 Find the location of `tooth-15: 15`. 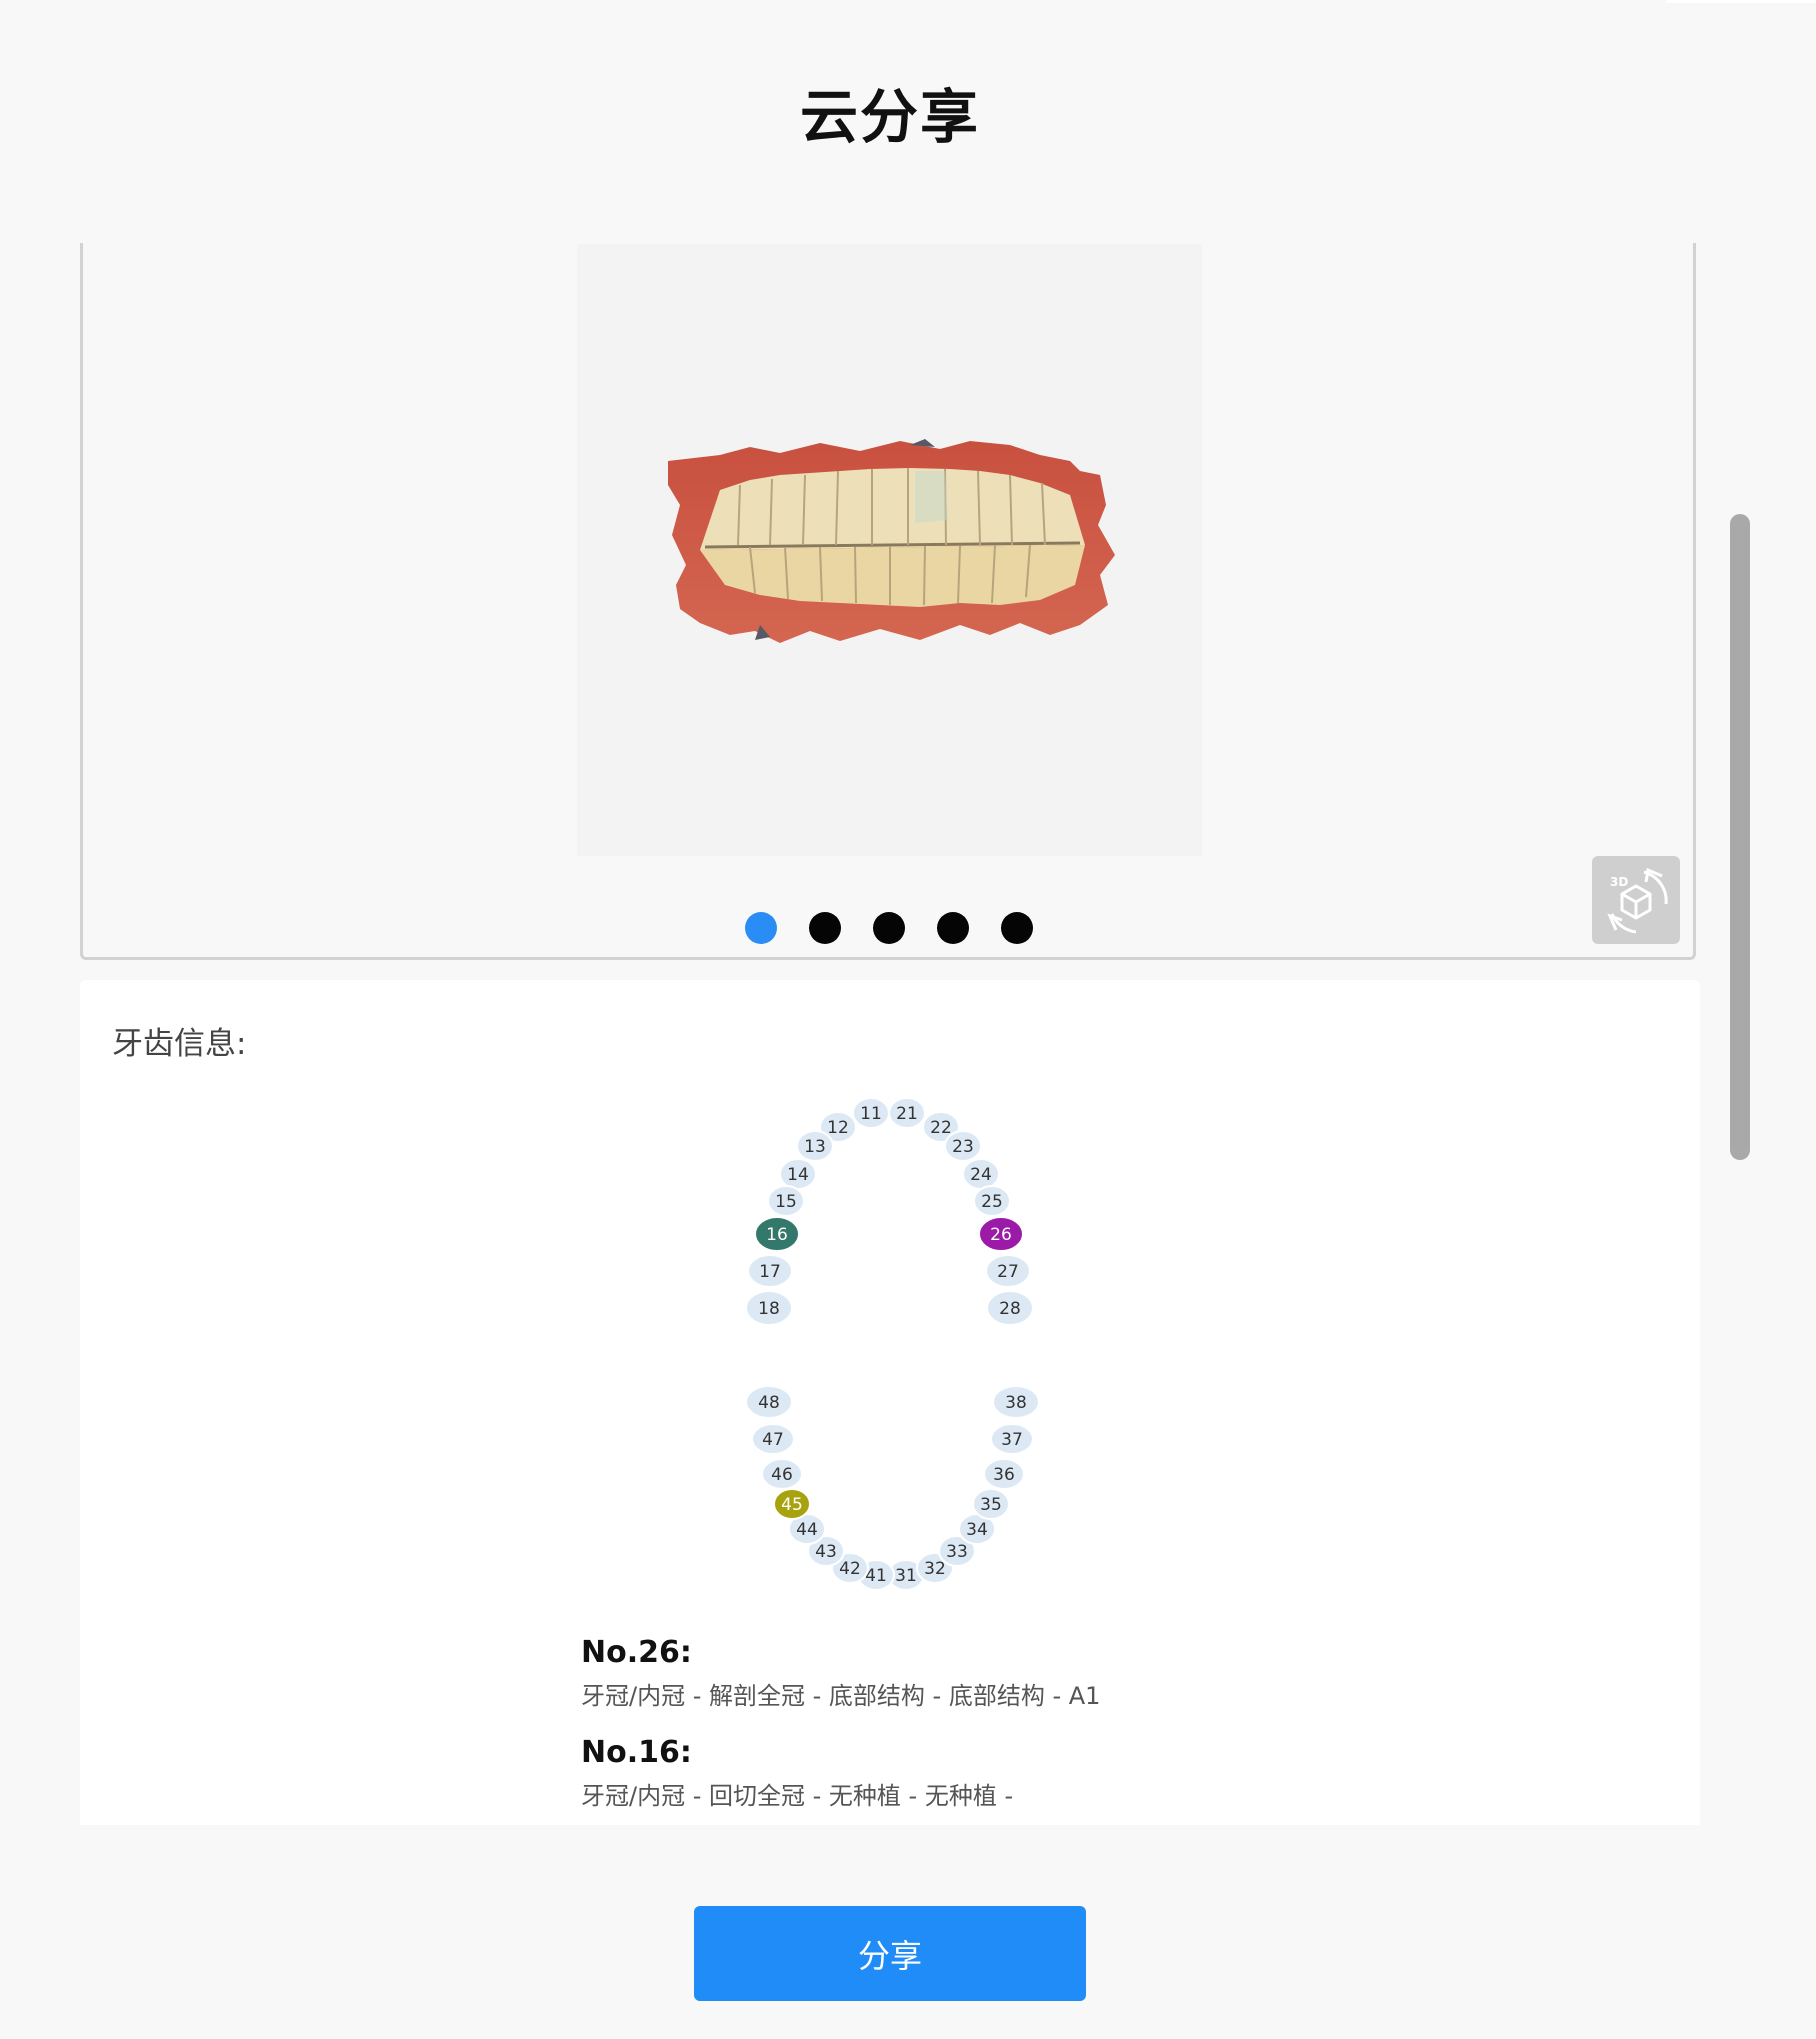

tooth-15: 15 is located at coordinates (786, 1201).